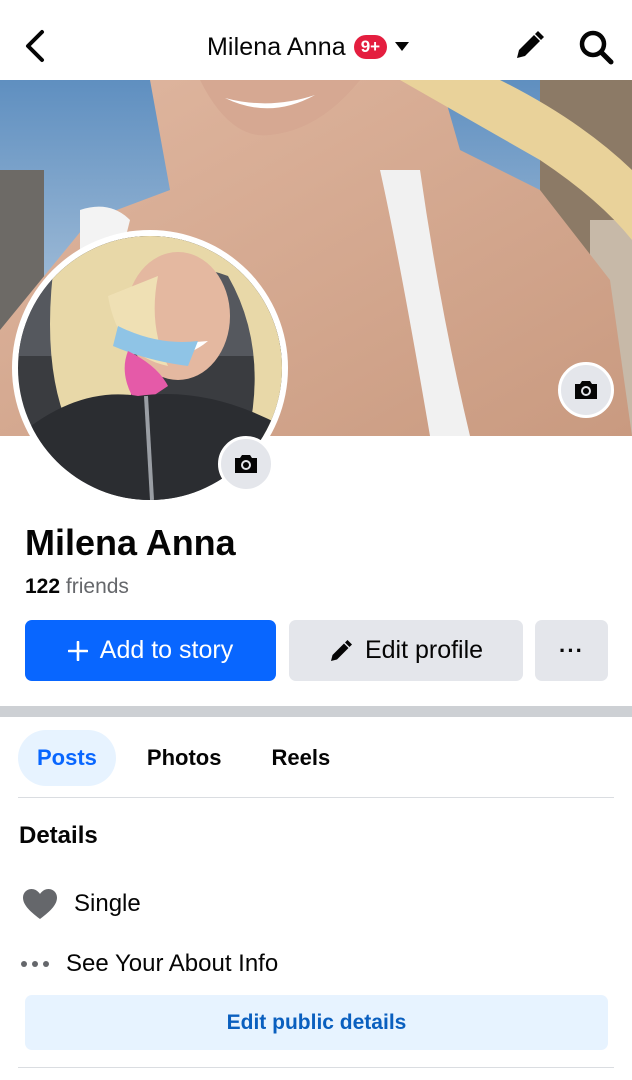 Image resolution: width=632 pixels, height=1080 pixels. I want to click on add-to-story-button: Add to story, so click(150, 650).